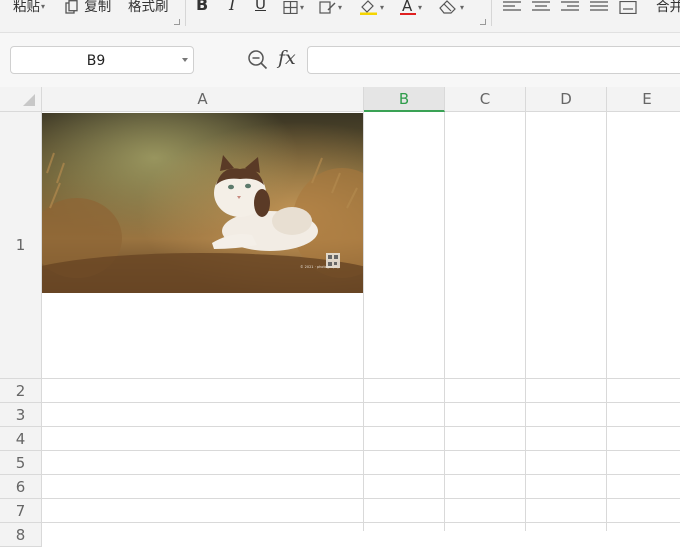 The width and height of the screenshot is (680, 547). What do you see at coordinates (668, 9) in the screenshot?
I see `merge-cells-button: 合并` at bounding box center [668, 9].